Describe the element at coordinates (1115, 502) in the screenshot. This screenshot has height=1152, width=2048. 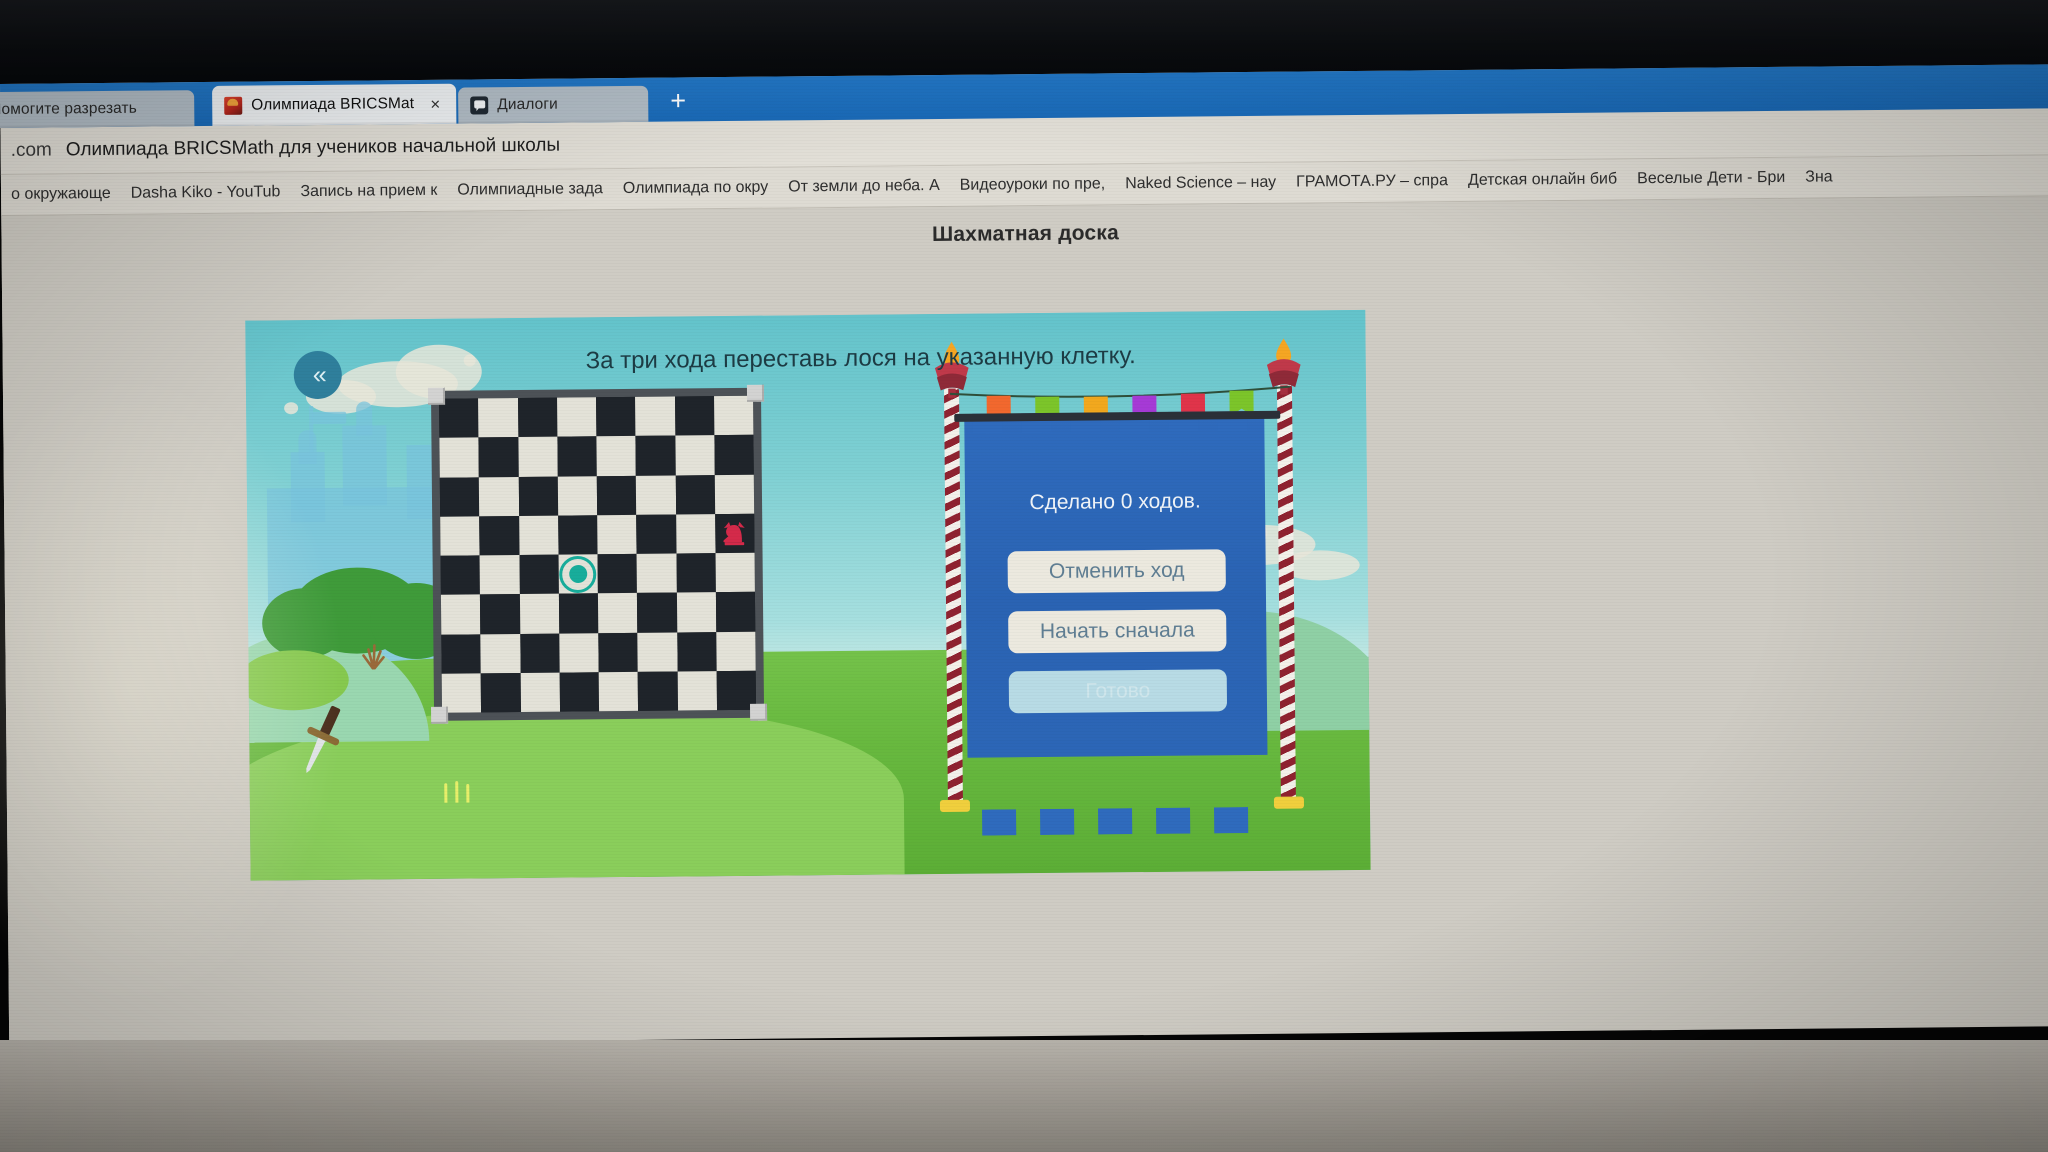
I see `moves-status-text: Сделано 0 ходов.` at that location.